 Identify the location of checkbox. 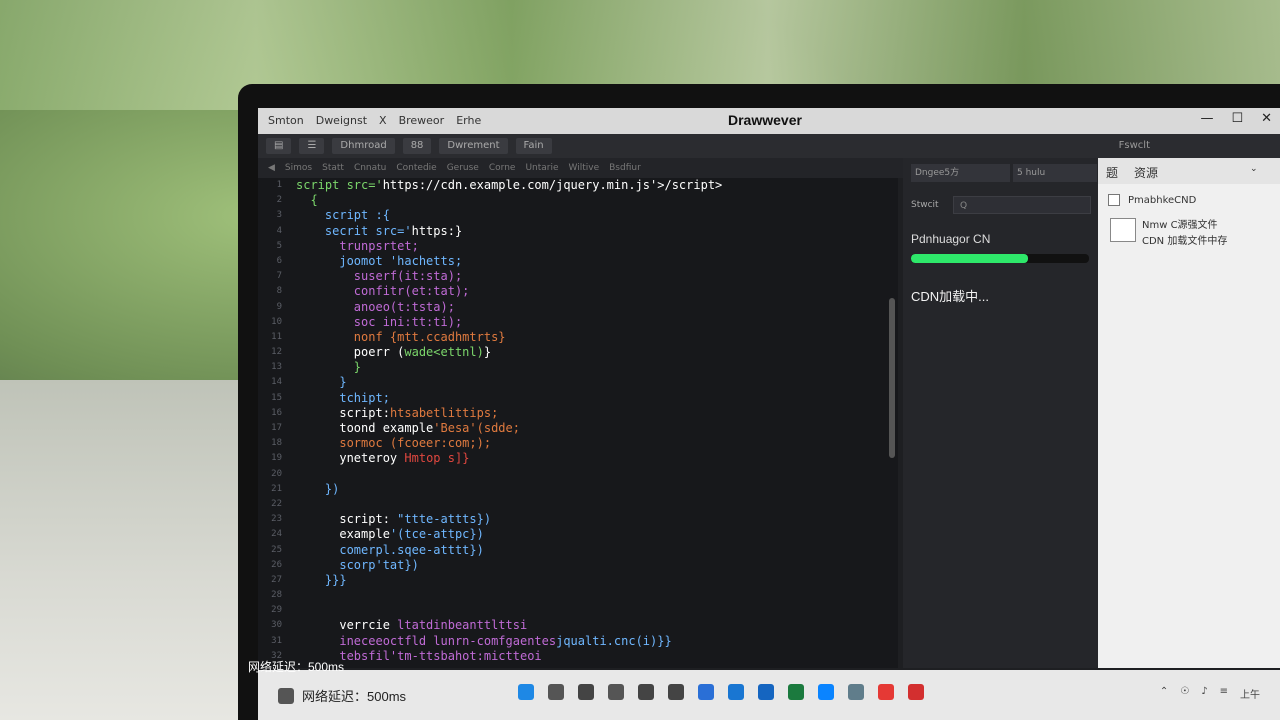
(1114, 200).